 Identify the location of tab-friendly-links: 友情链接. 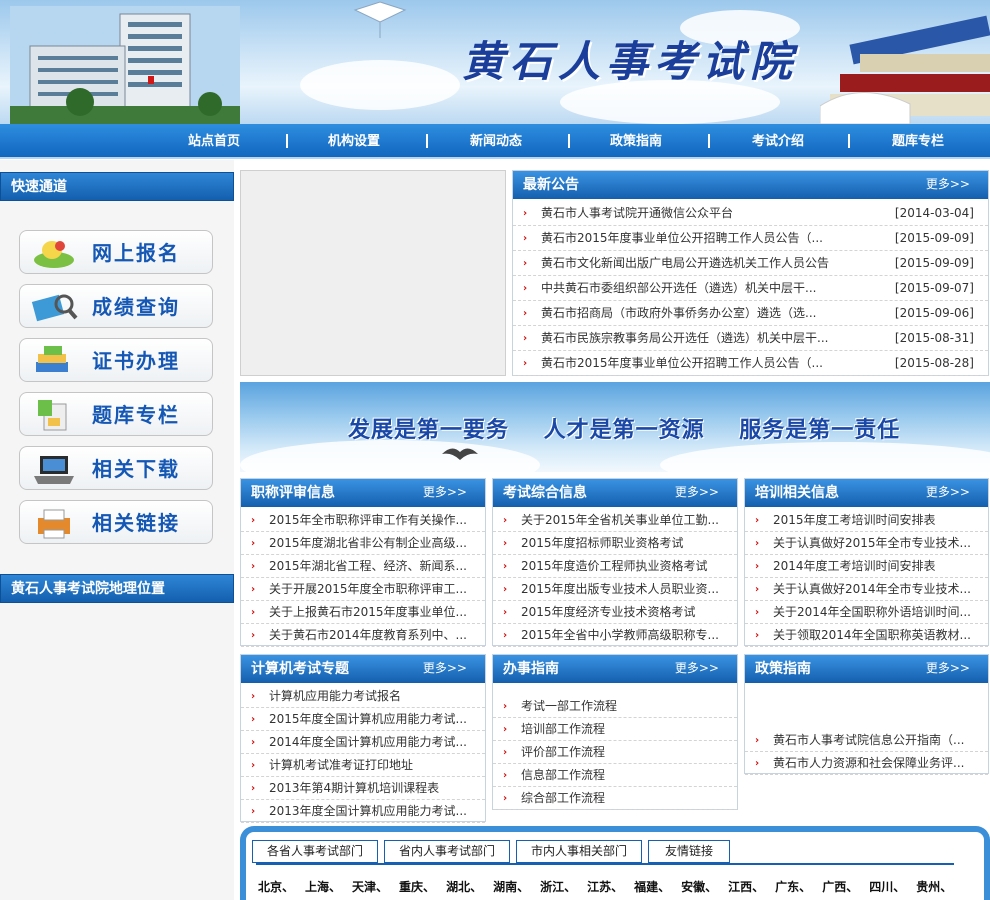
(689, 851).